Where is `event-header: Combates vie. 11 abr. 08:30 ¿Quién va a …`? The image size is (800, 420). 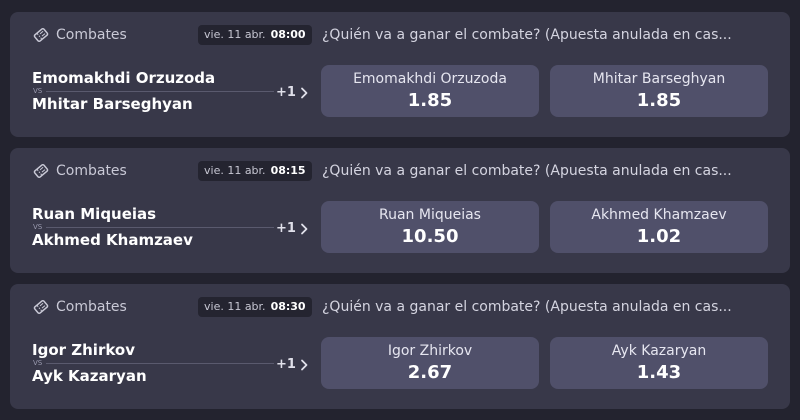 event-header: Combates vie. 11 abr. 08:30 ¿Quién va a … is located at coordinates (400, 300).